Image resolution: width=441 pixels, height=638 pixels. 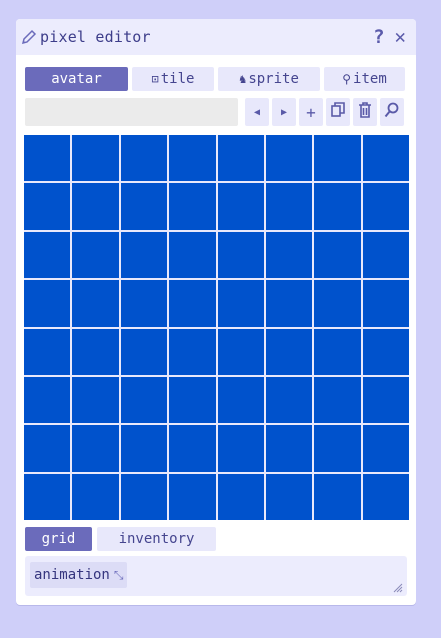 I want to click on tab-inventory-label: inventory, so click(x=156, y=539).